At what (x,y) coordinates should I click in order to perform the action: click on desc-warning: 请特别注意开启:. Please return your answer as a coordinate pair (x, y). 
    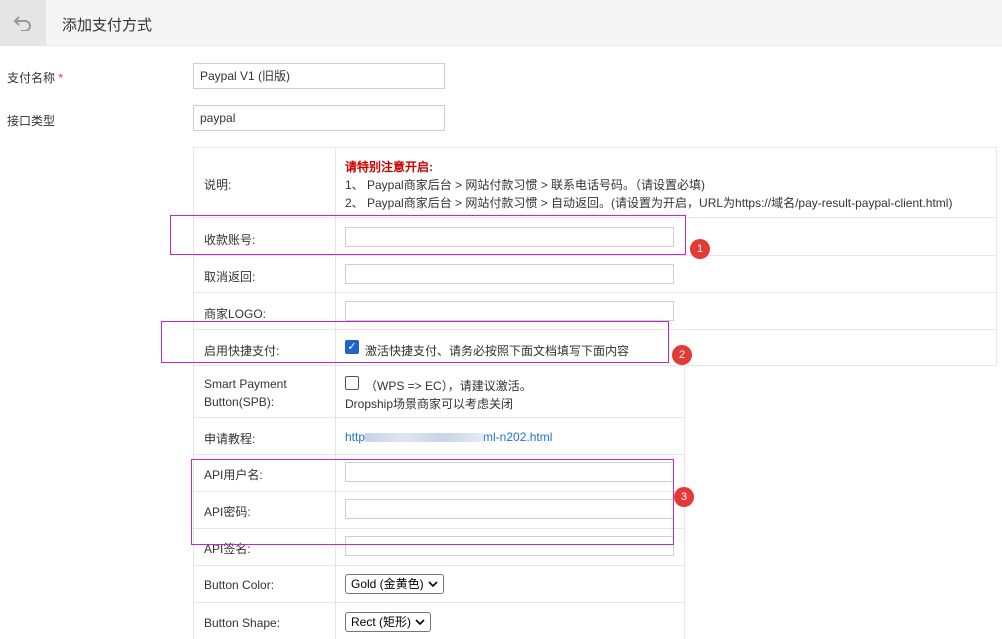
    Looking at the image, I should click on (389, 167).